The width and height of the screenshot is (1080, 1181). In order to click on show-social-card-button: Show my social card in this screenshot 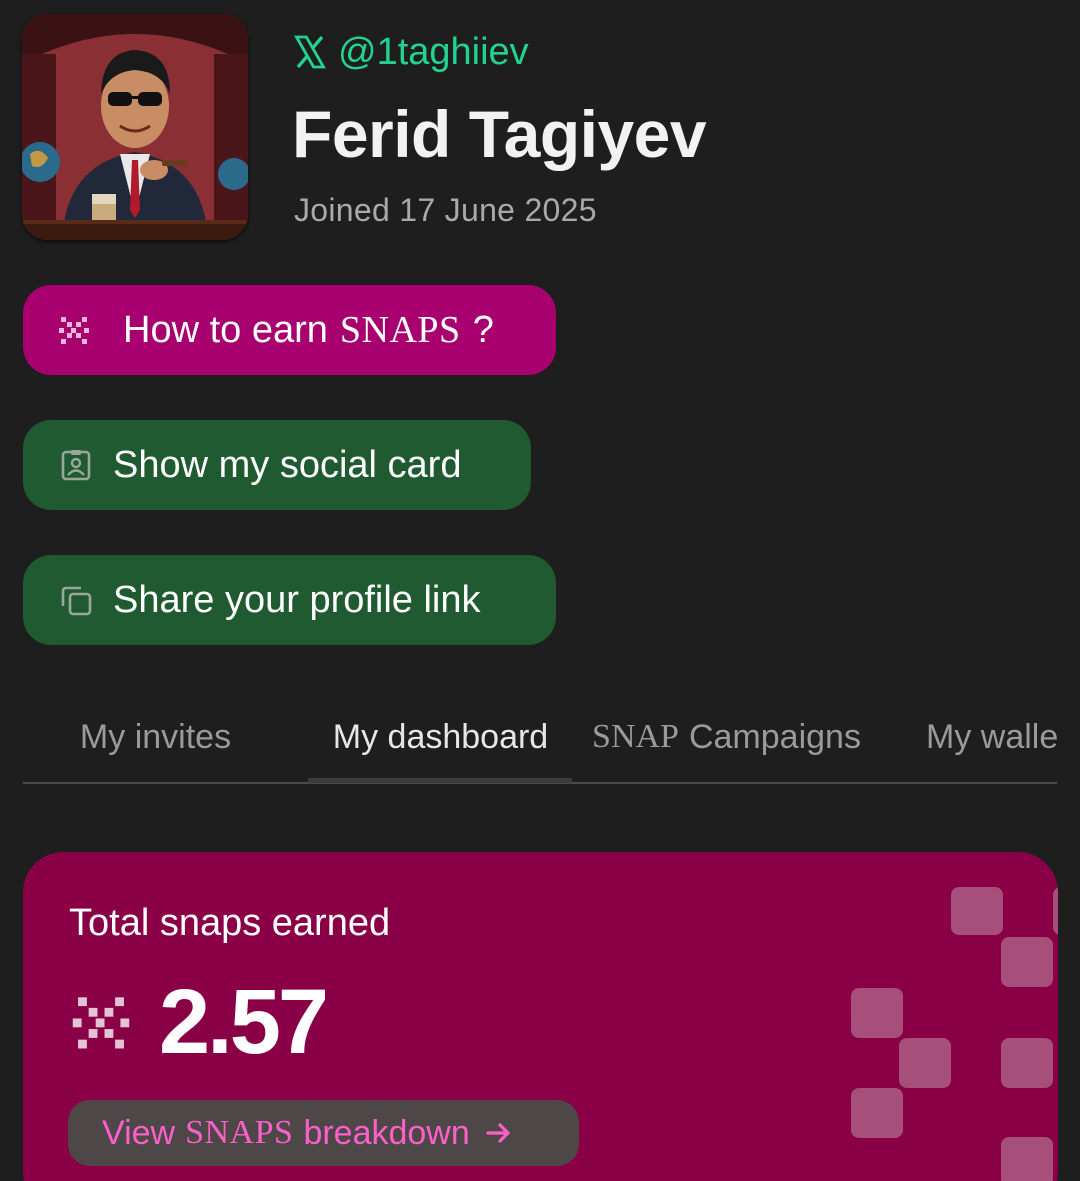, I will do `click(277, 465)`.